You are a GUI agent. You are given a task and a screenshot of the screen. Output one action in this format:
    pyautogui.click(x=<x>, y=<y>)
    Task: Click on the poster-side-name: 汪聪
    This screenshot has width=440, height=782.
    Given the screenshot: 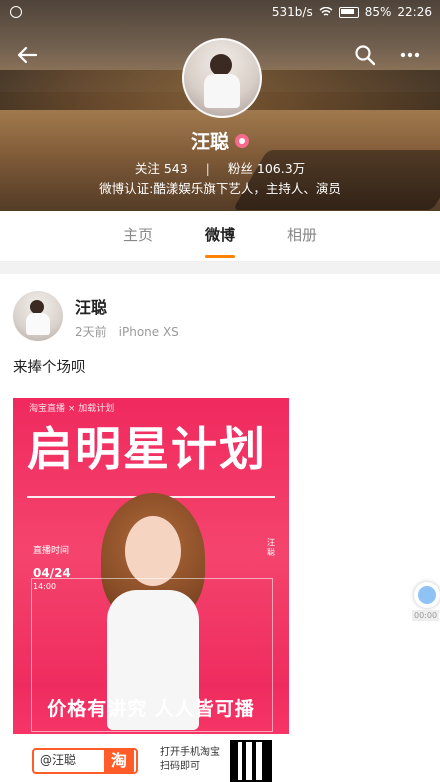 What is the action you would take?
    pyautogui.click(x=271, y=547)
    